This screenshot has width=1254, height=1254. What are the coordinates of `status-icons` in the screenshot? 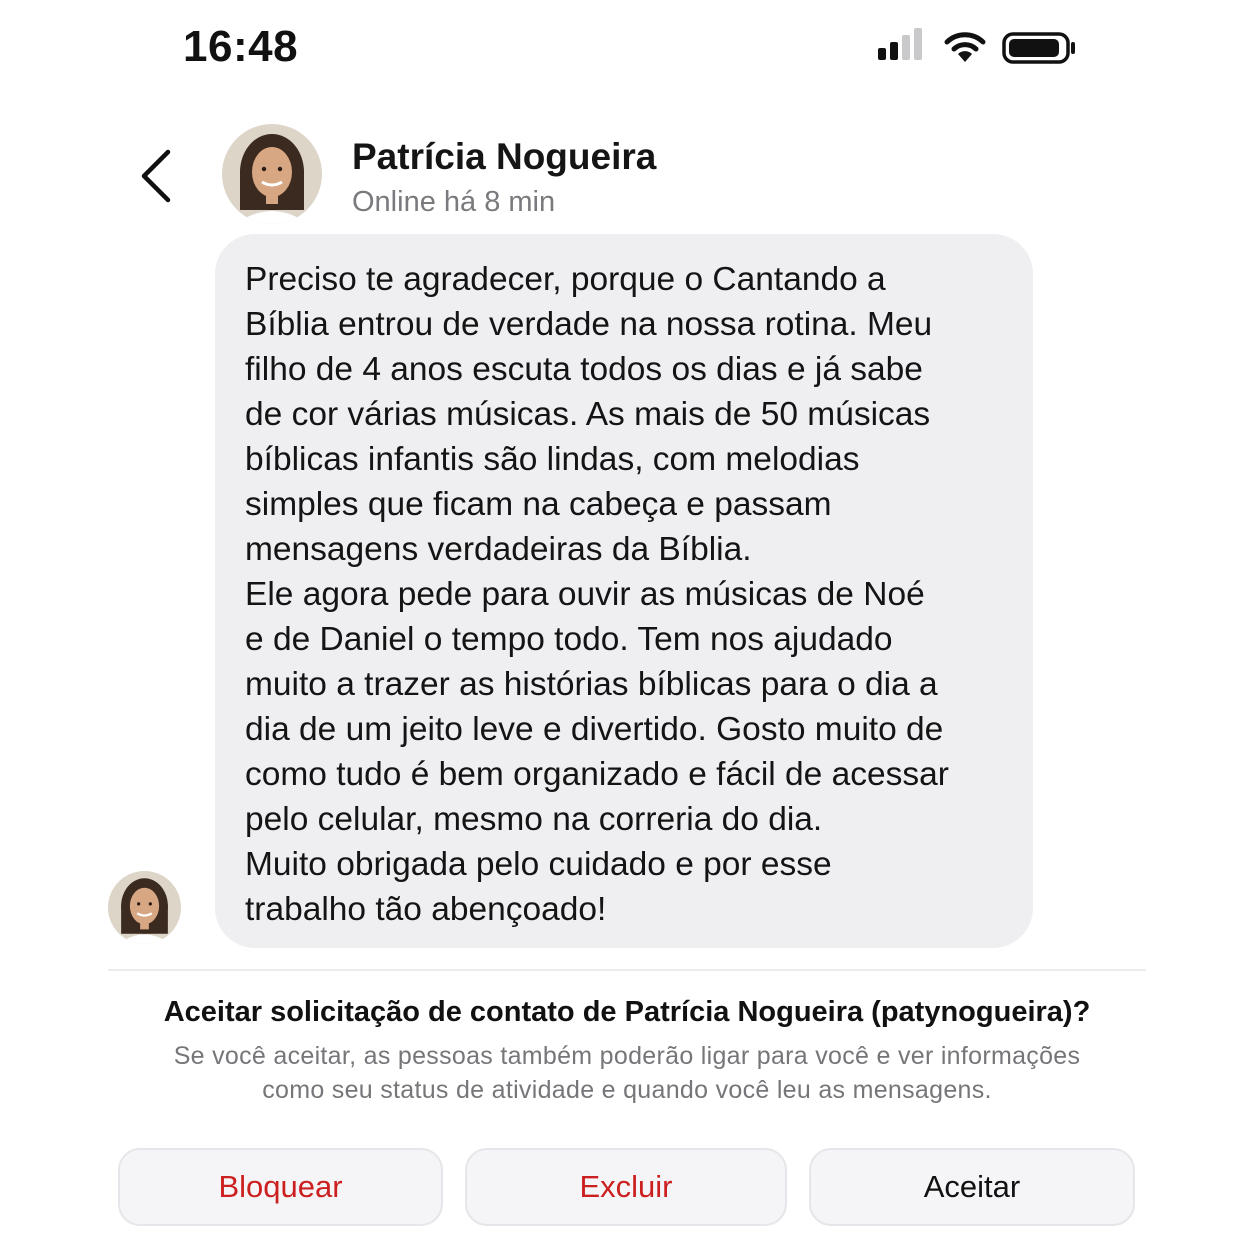 It's located at (978, 48).